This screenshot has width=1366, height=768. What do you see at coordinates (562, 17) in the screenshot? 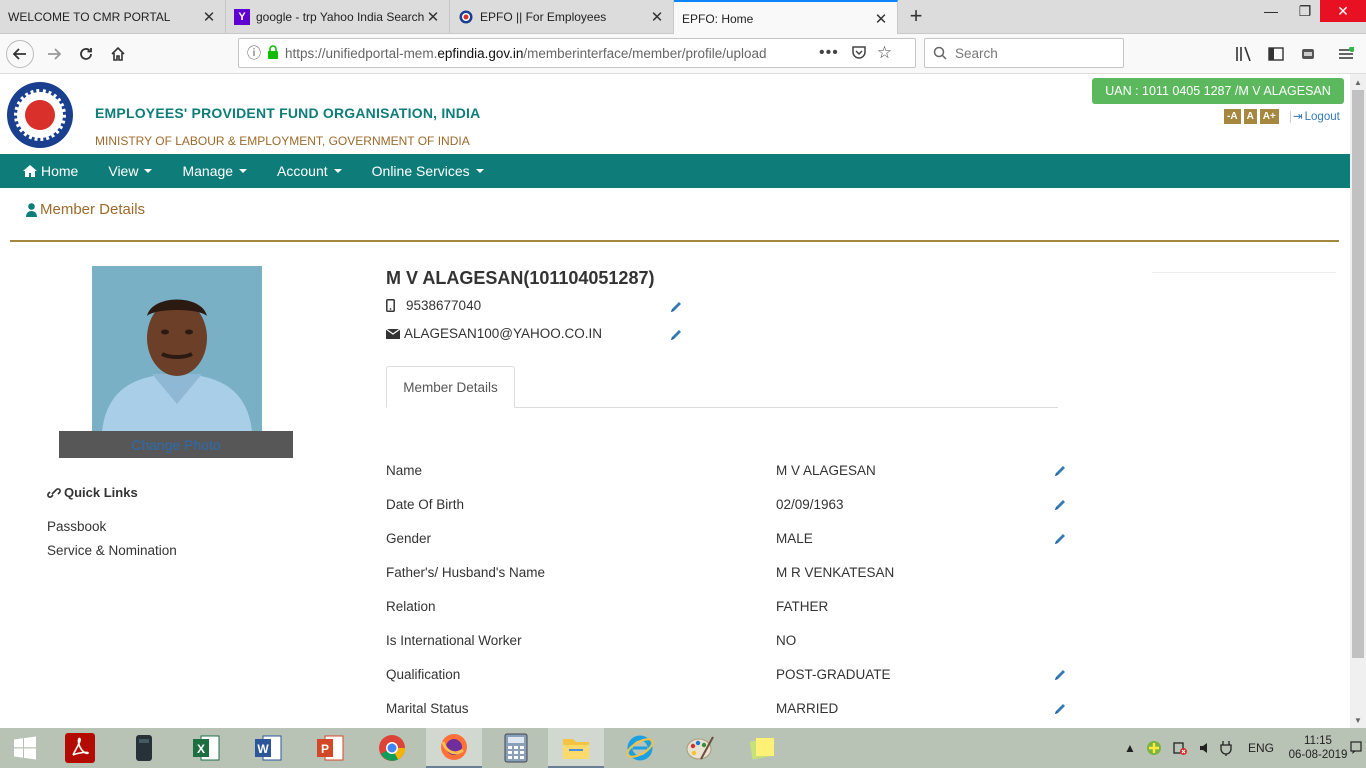
I see `browser-tab-epfo-employees: EPFO || For Employees ✕` at bounding box center [562, 17].